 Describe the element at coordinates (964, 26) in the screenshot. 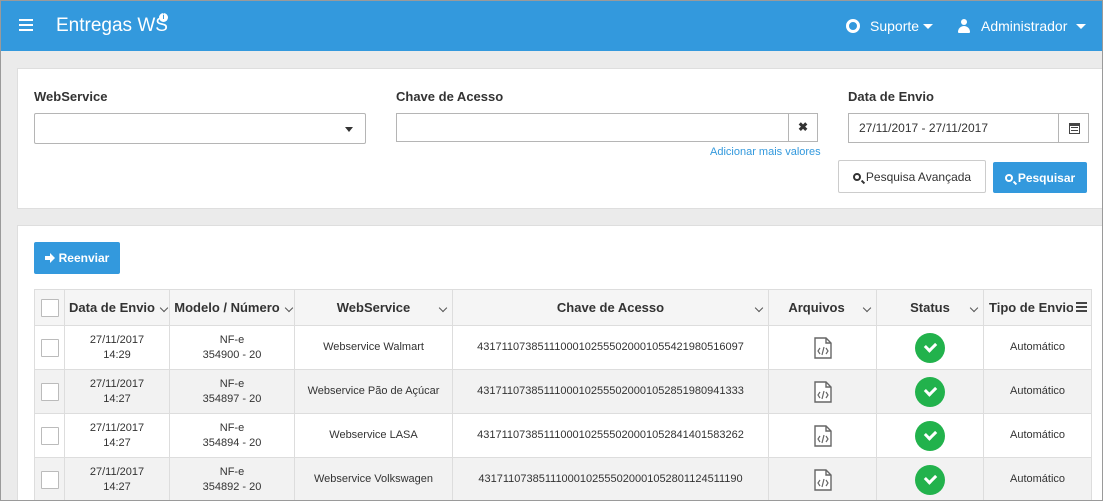

I see `user-icon` at that location.